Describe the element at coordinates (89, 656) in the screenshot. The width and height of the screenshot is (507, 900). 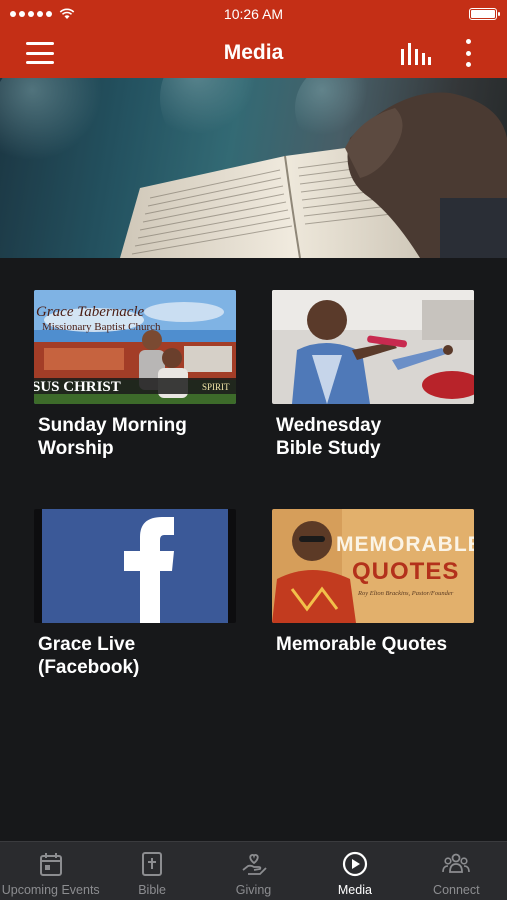
I see `tile-label: Grace Live (Facebook)` at that location.